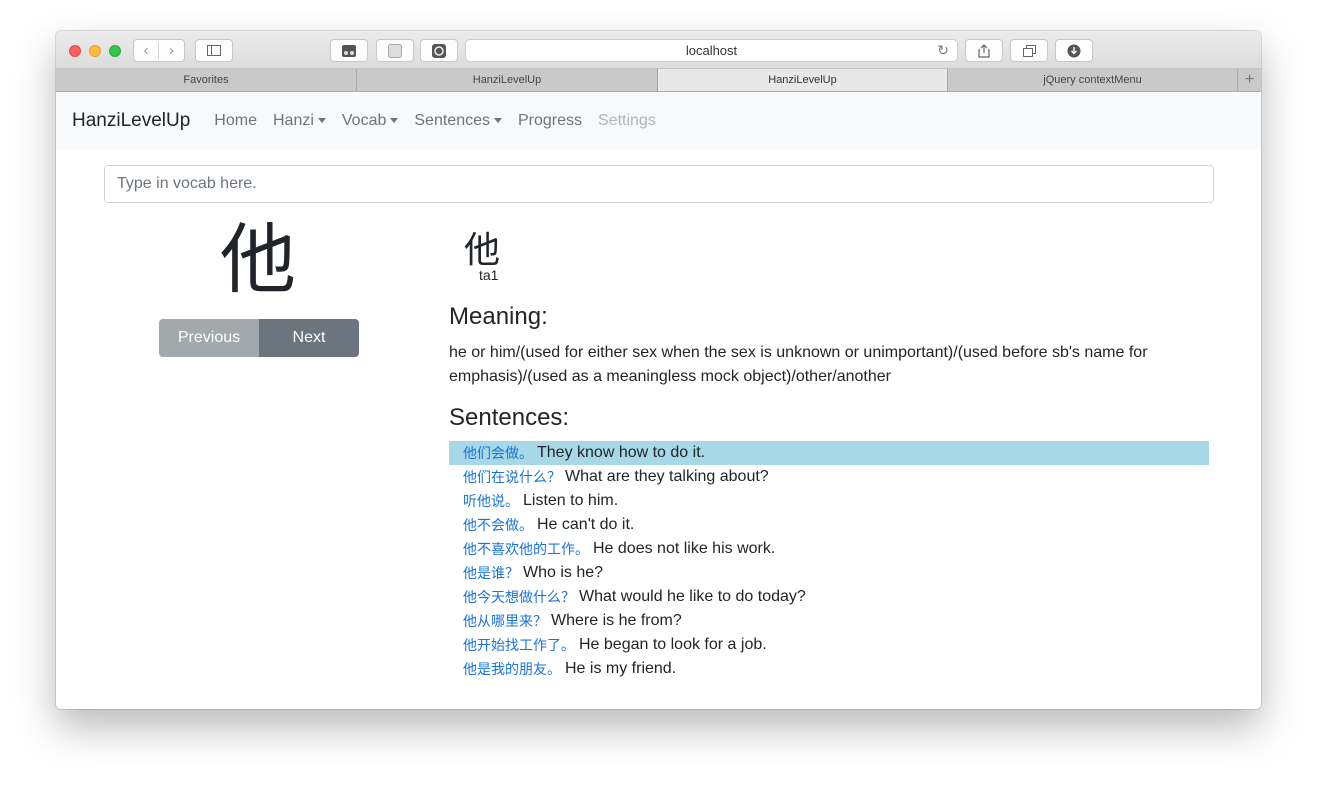 This screenshot has width=1317, height=789. Describe the element at coordinates (673, 644) in the screenshot. I see `sentence-english: He began to look for a job.` at that location.